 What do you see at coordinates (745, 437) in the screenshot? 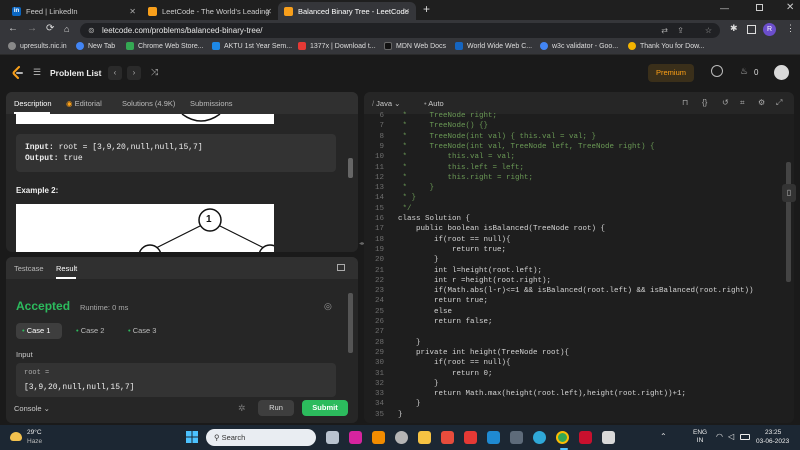
I see `battery-icon` at bounding box center [745, 437].